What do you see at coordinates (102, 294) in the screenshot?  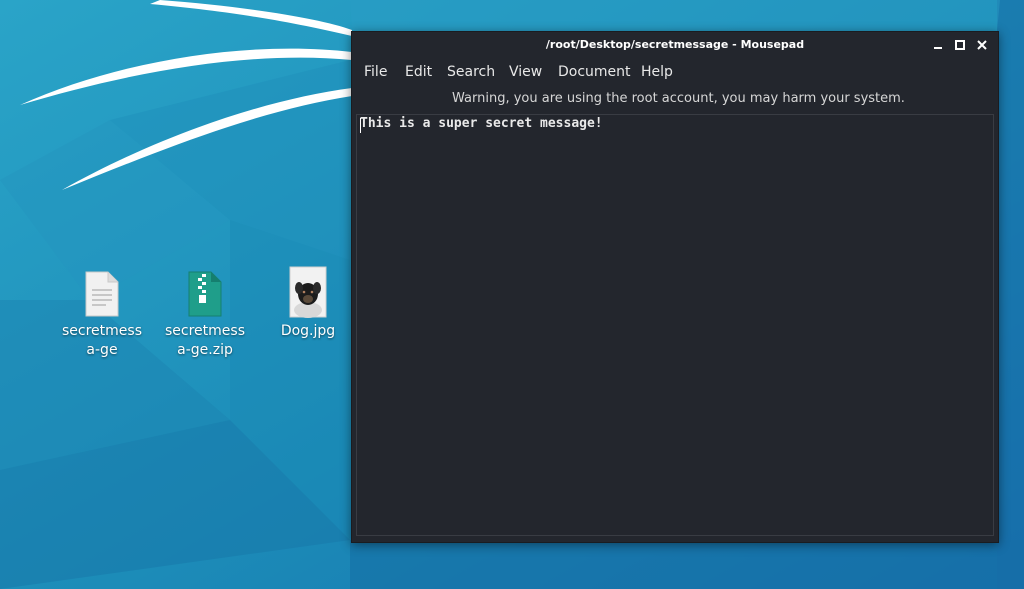 I see `text-file-icon` at bounding box center [102, 294].